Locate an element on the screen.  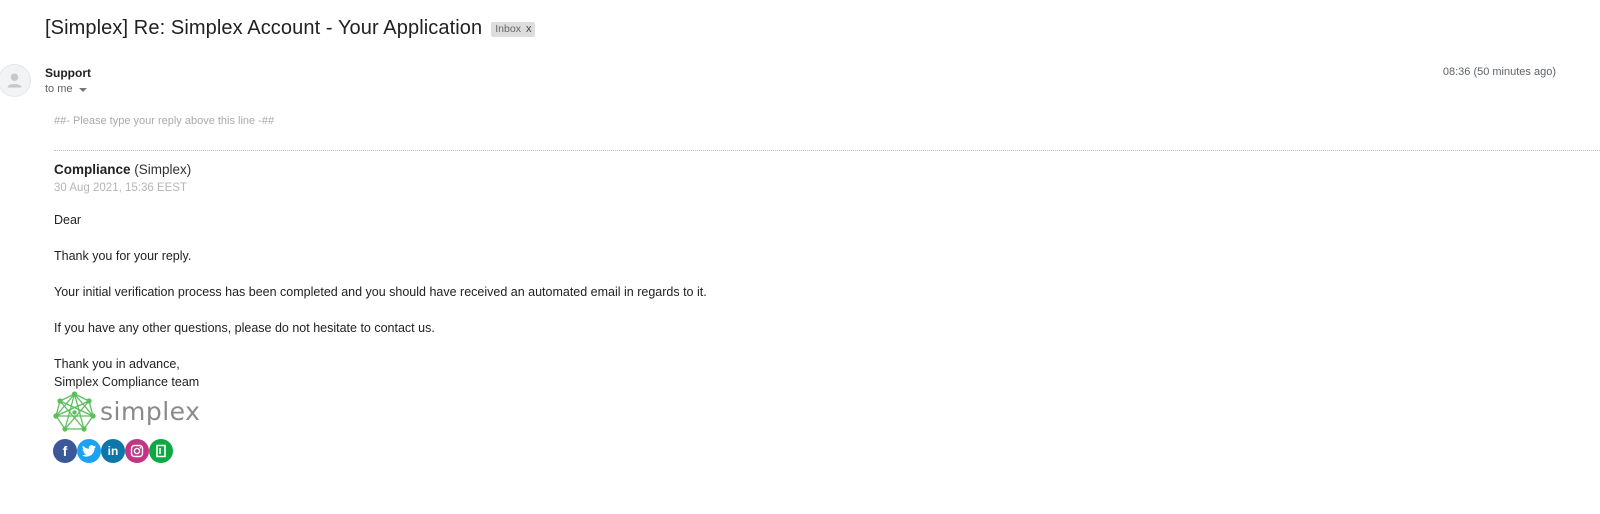
email-timestamp: 08:36 (50 minutes ago) is located at coordinates (1499, 72).